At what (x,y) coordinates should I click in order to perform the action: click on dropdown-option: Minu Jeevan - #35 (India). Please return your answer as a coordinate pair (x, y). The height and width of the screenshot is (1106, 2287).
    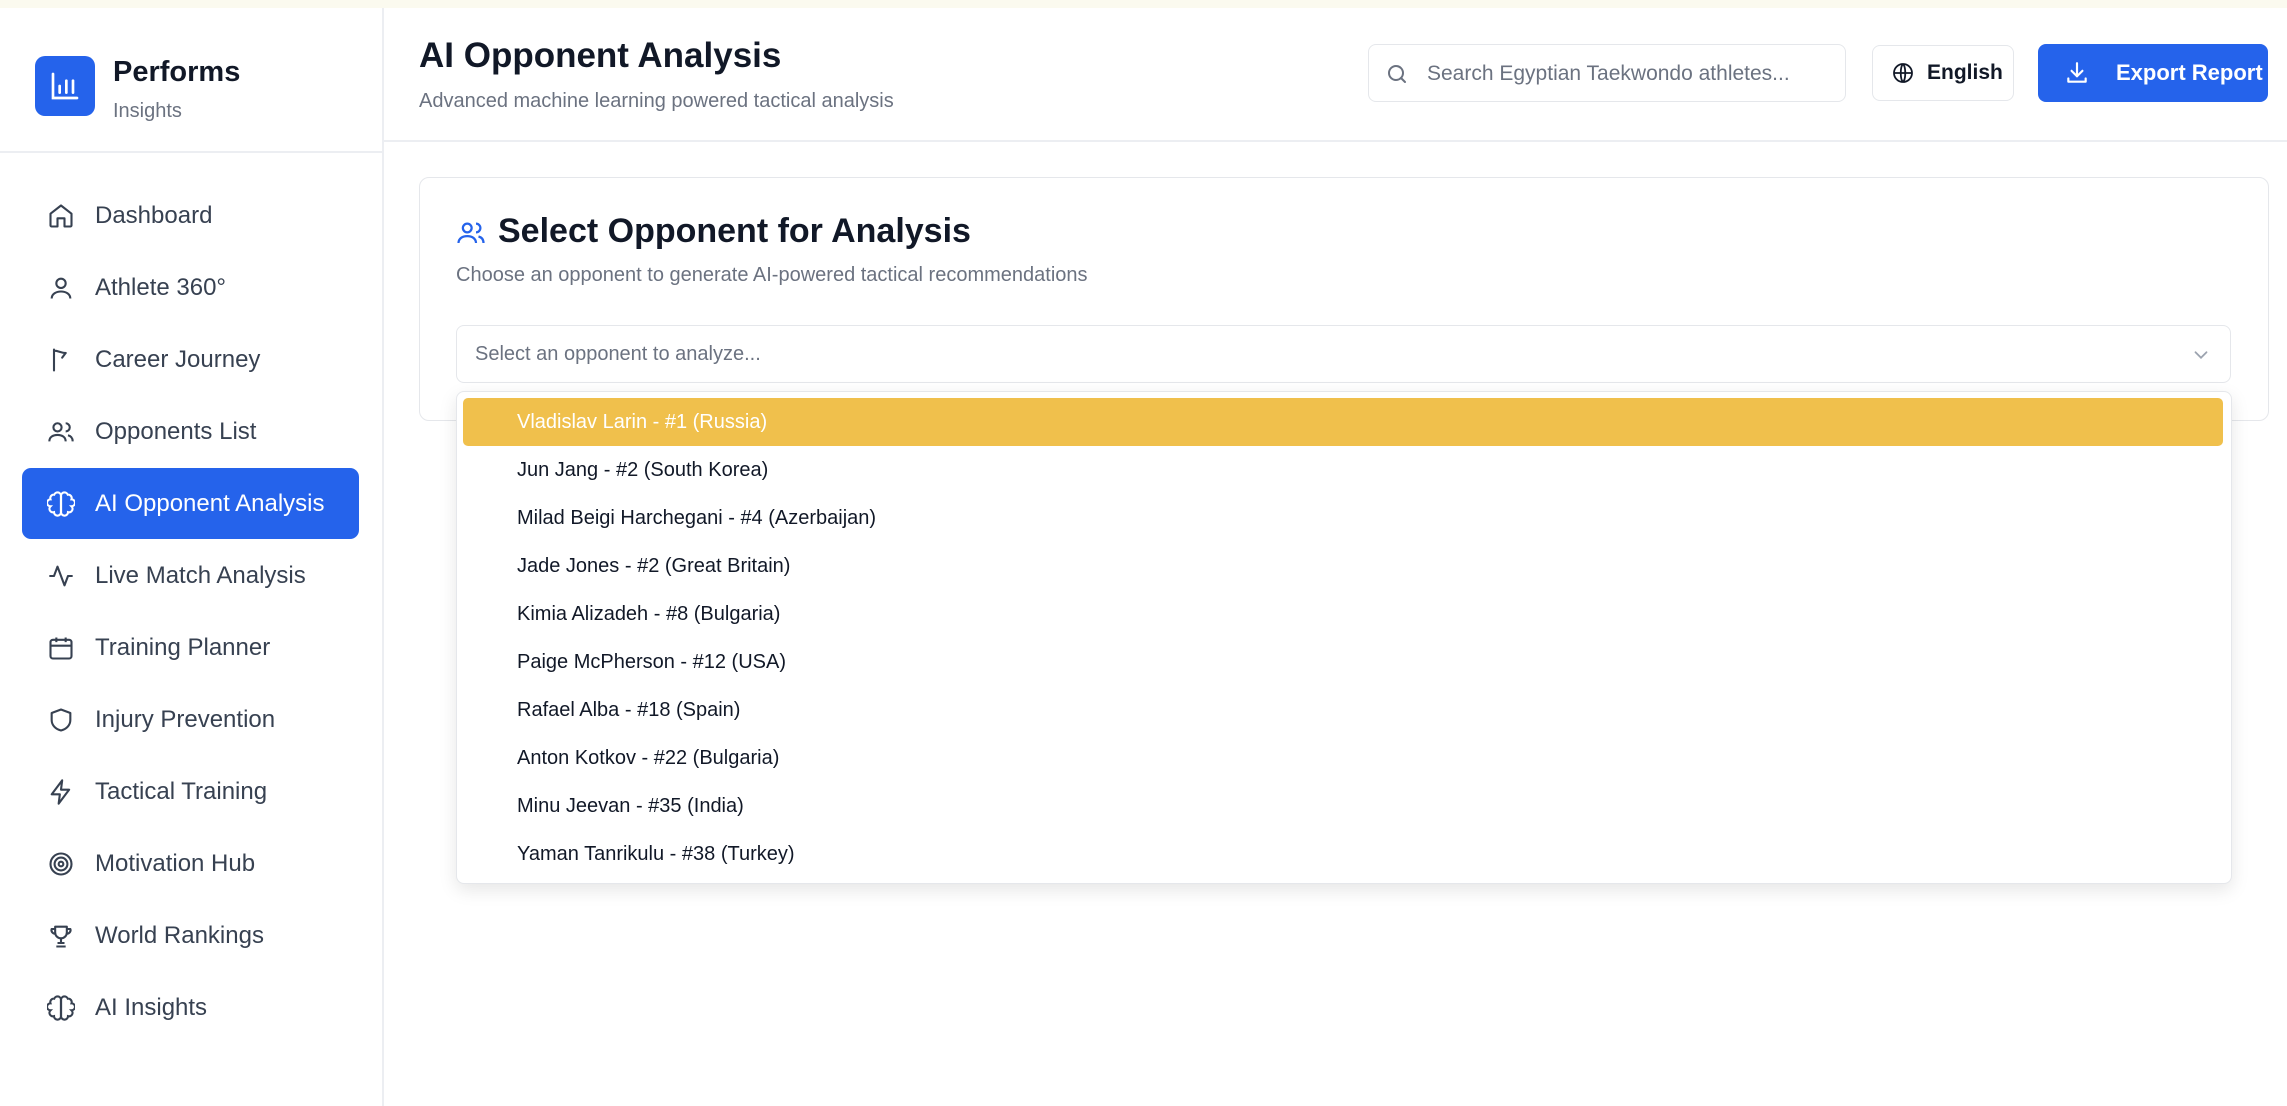
    Looking at the image, I should click on (1343, 806).